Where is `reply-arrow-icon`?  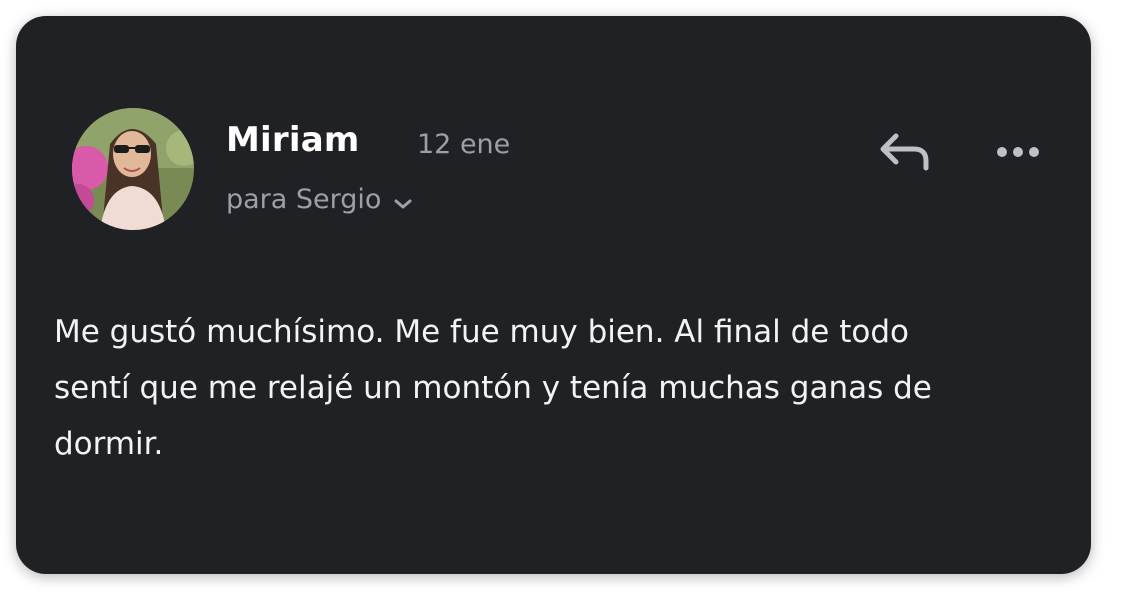
reply-arrow-icon is located at coordinates (904, 152).